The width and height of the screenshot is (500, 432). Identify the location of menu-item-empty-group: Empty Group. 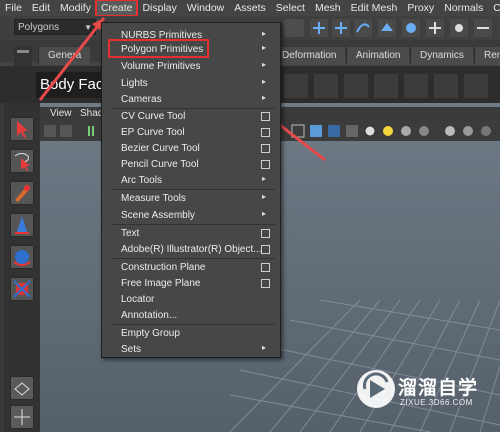
(150, 334).